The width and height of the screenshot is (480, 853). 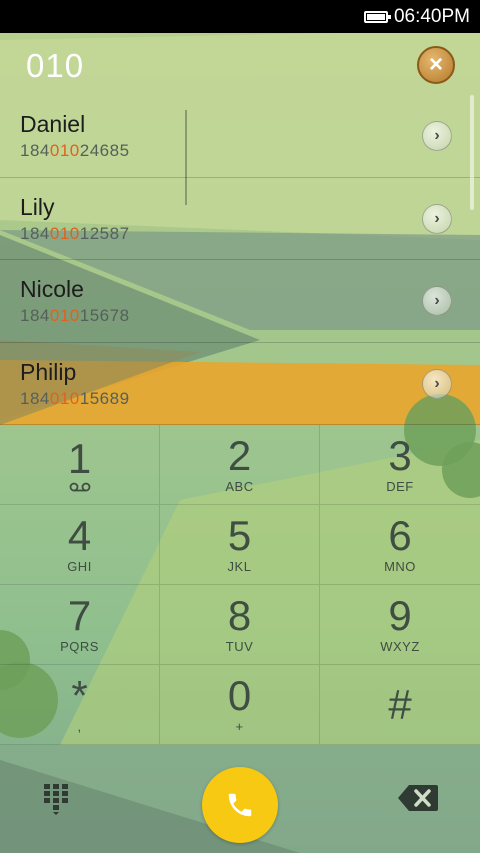 What do you see at coordinates (240, 465) in the screenshot?
I see `key-2: 2 ABC` at bounding box center [240, 465].